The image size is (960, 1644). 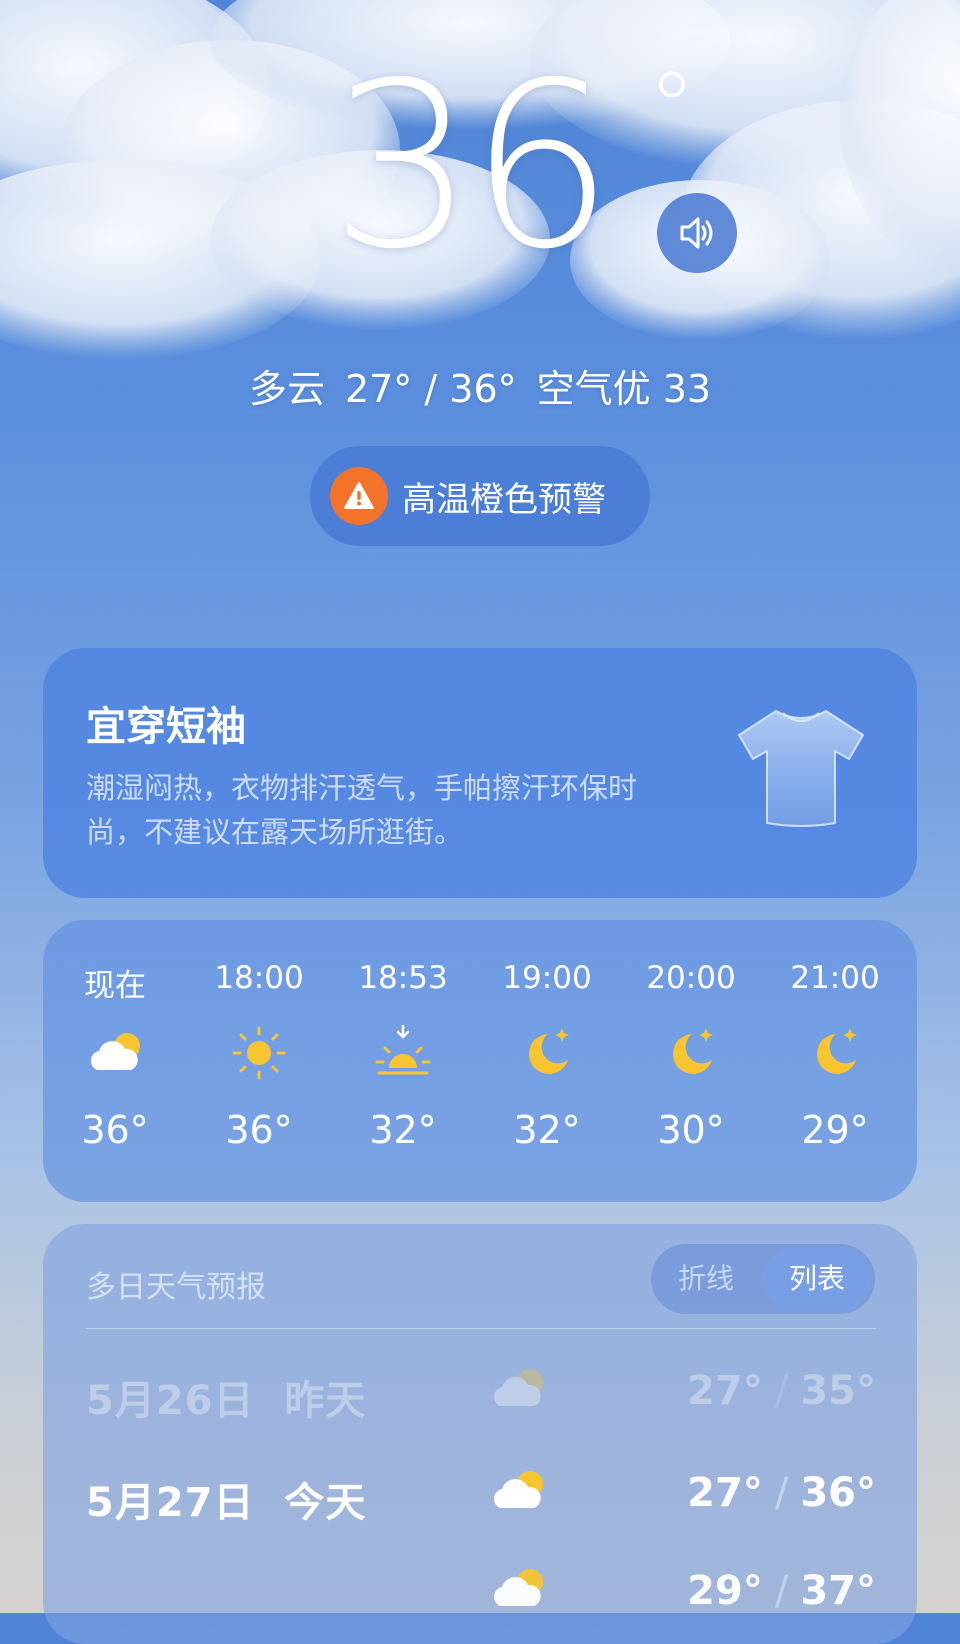 What do you see at coordinates (403, 1049) in the screenshot?
I see `sunset-icon` at bounding box center [403, 1049].